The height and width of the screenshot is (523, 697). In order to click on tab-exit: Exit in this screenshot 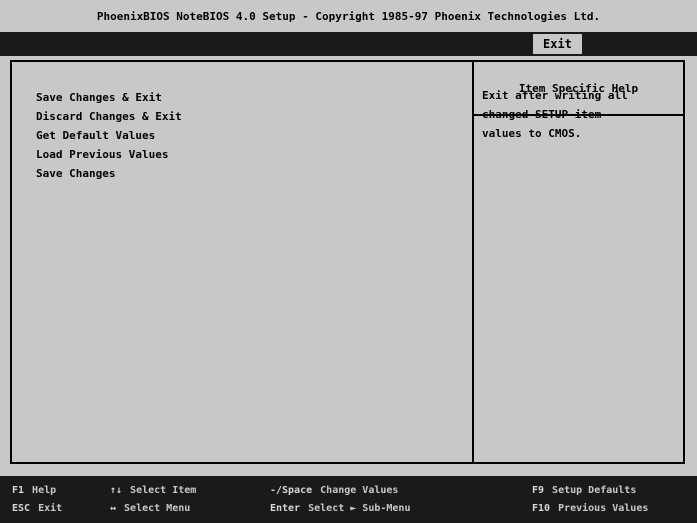, I will do `click(557, 44)`.